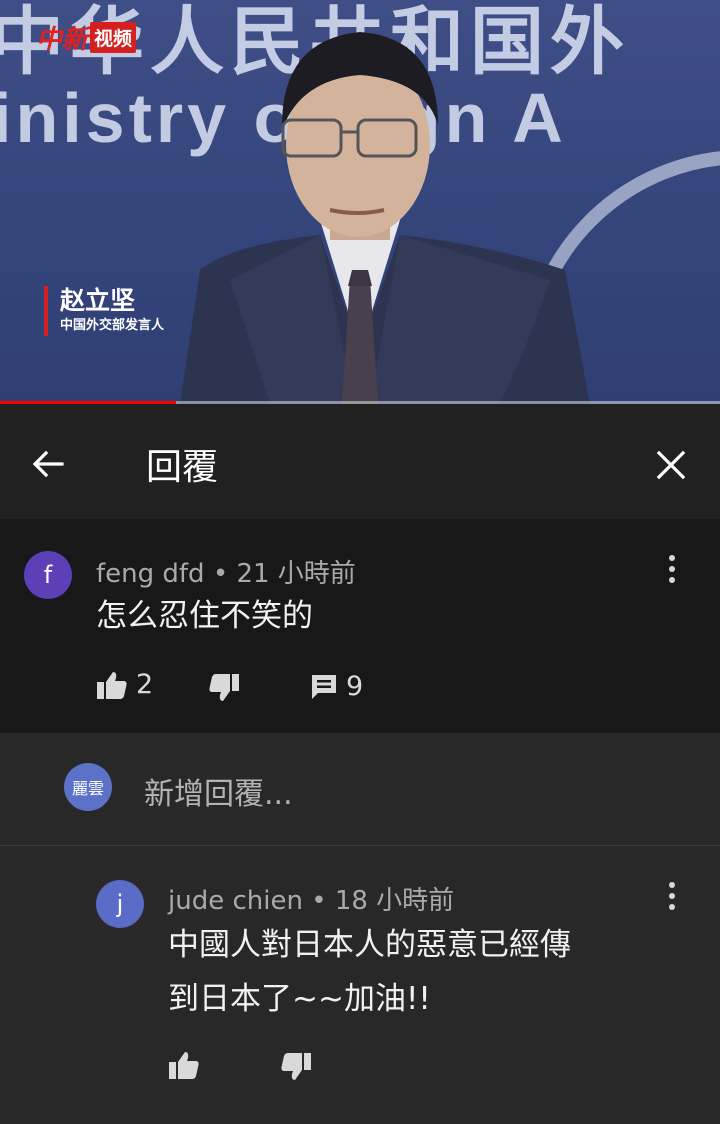 This screenshot has height=1124, width=720. What do you see at coordinates (145, 684) in the screenshot?
I see `like-count: 2` at bounding box center [145, 684].